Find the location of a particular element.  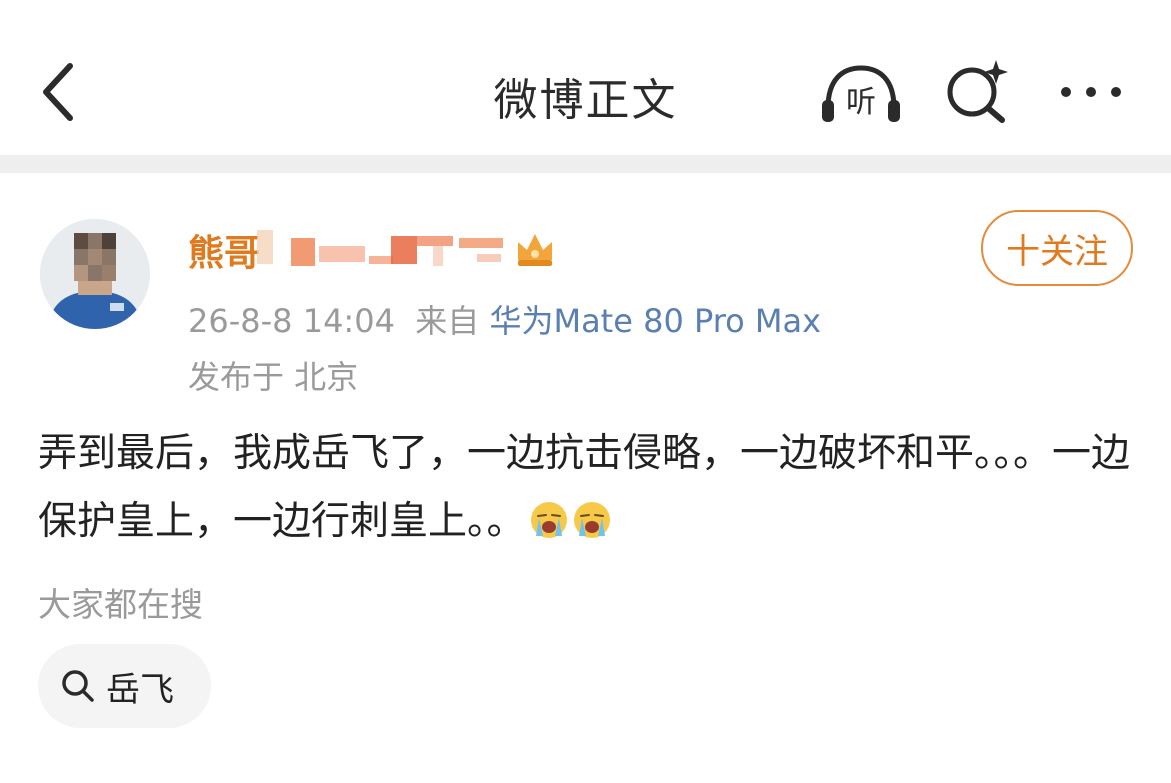

hot-search-chip: 岳飞 is located at coordinates (124, 686).